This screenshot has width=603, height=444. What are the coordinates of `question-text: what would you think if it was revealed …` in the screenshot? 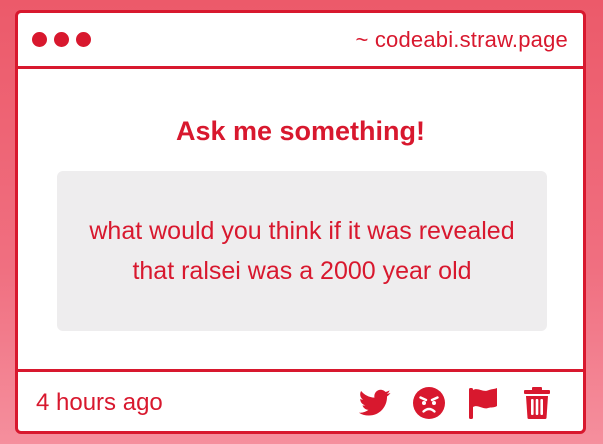 It's located at (302, 251).